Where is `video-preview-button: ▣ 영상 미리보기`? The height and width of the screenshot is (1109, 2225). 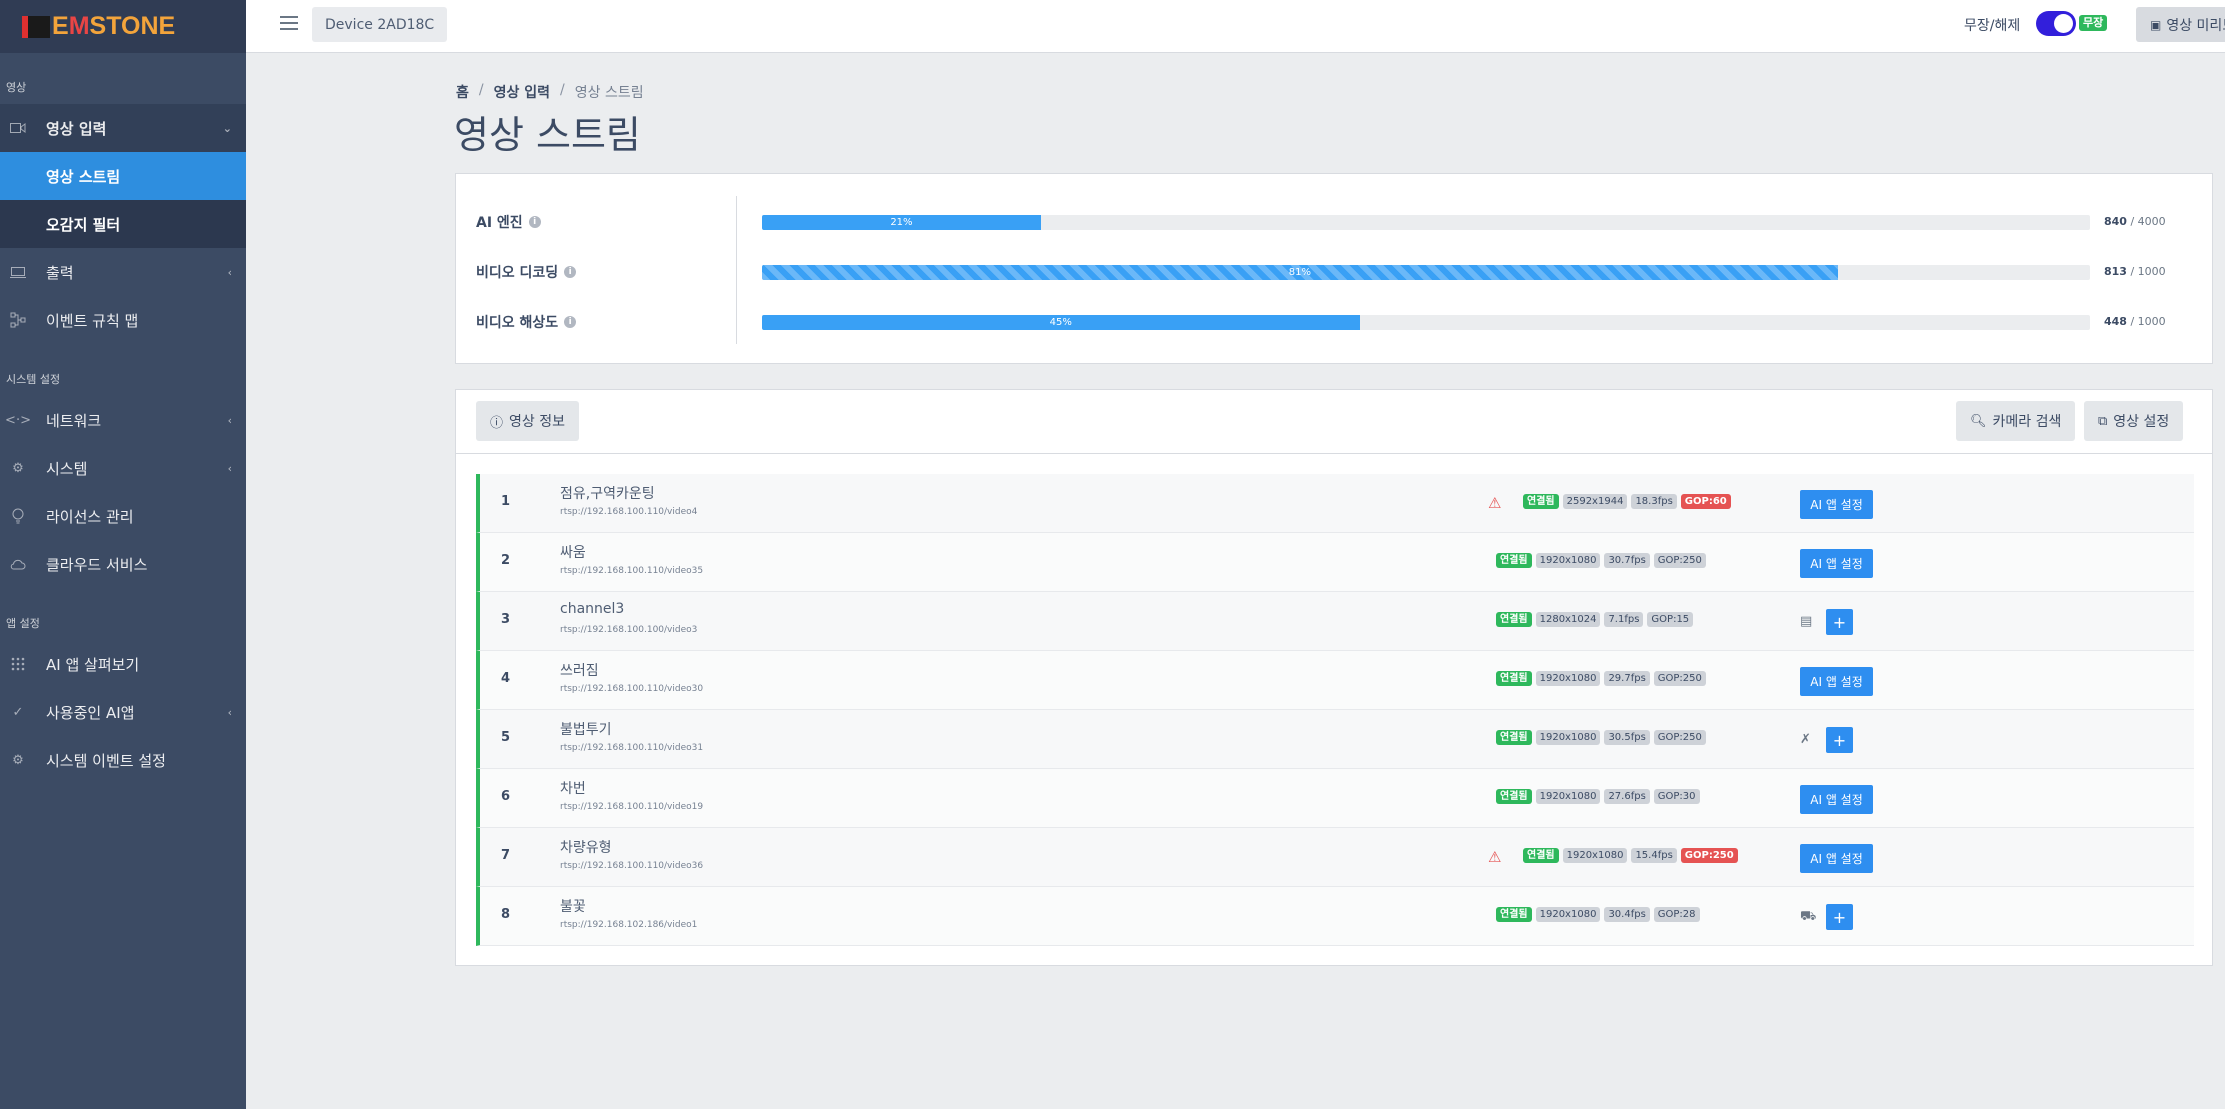 video-preview-button: ▣ 영상 미리보기 is located at coordinates (2180, 24).